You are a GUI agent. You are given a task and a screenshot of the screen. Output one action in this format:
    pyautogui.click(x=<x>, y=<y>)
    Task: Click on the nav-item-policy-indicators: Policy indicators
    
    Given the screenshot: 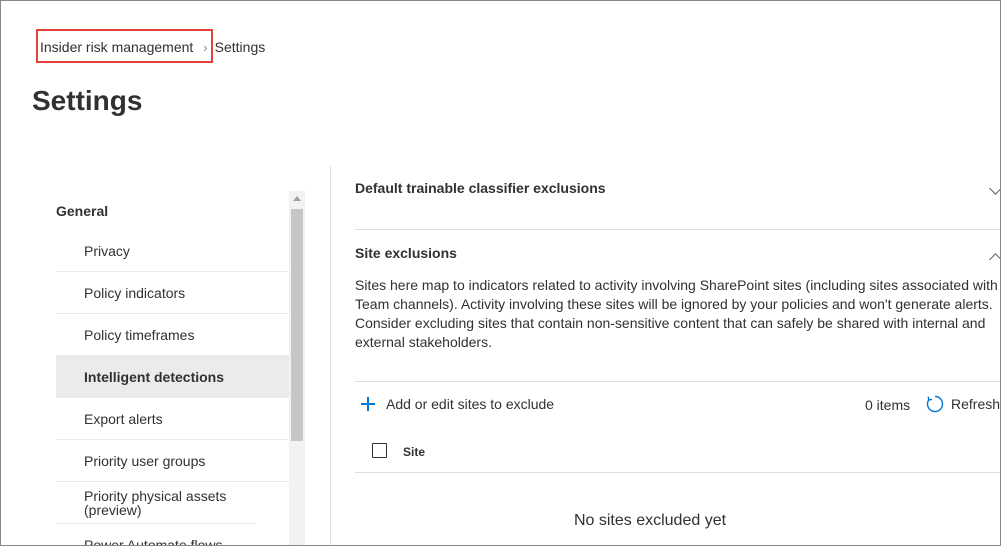 What is the action you would take?
    pyautogui.click(x=172, y=293)
    